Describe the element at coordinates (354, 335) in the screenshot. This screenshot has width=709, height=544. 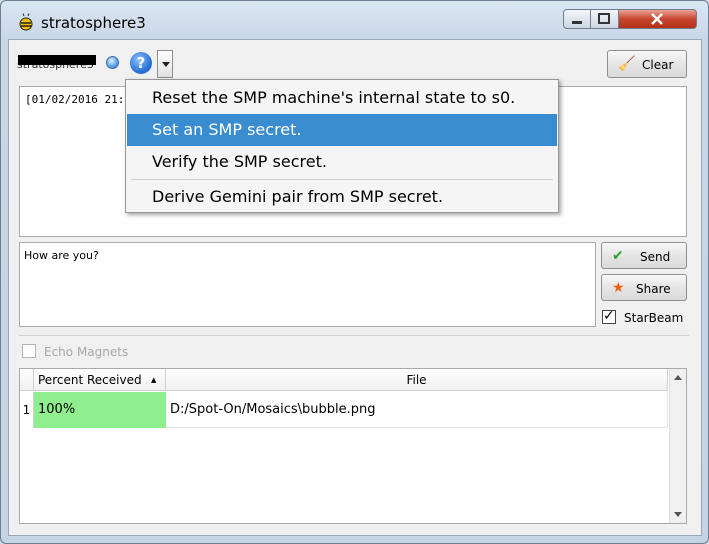
I see `divider` at that location.